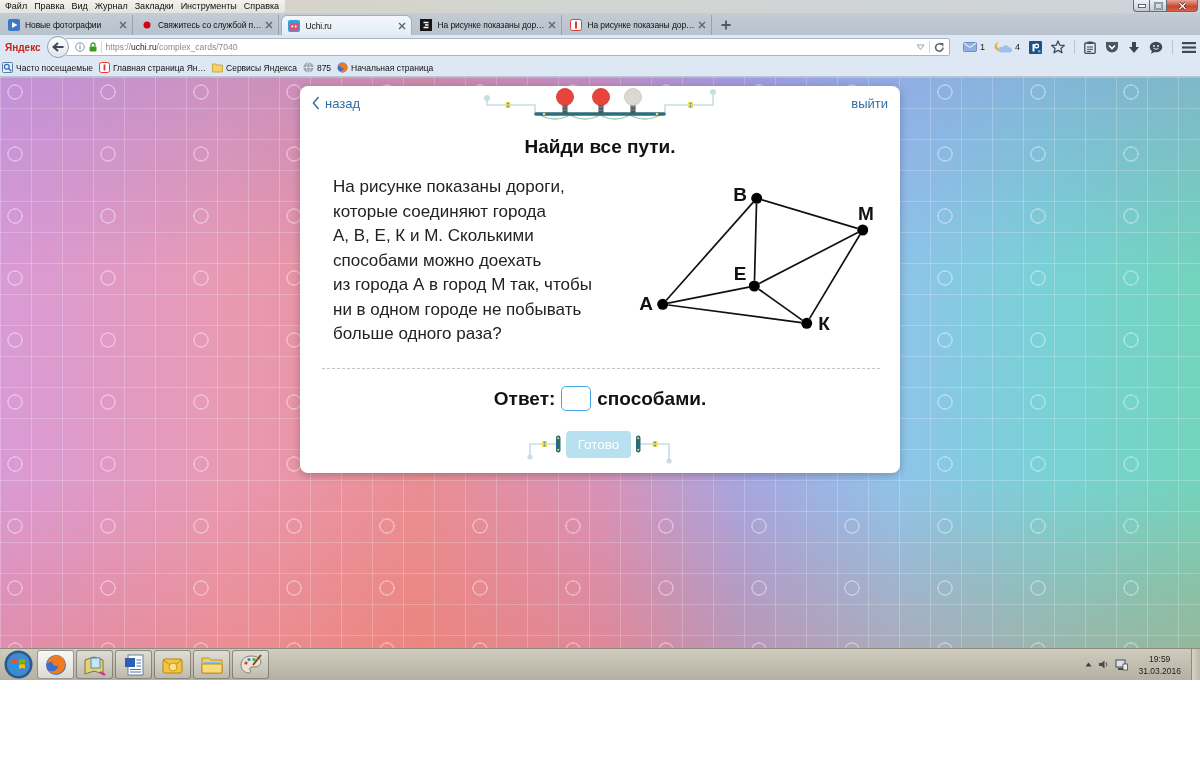 Image resolution: width=1200 pixels, height=765 pixels. Describe the element at coordinates (1017, 47) in the screenshot. I see `temperature-text: 4` at that location.